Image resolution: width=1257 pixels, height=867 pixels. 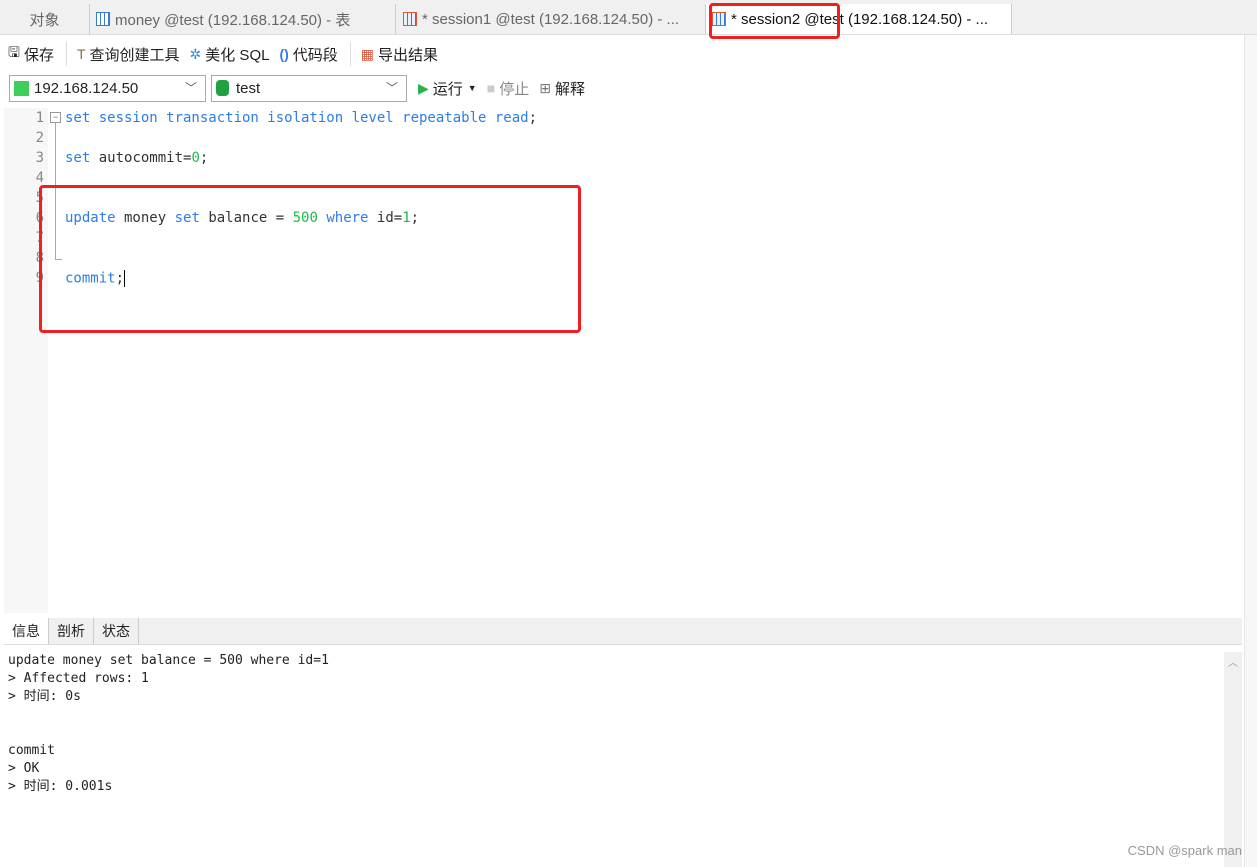 What do you see at coordinates (623, 631) in the screenshot?
I see `result-tabs: 信息 剖析 状态` at bounding box center [623, 631].